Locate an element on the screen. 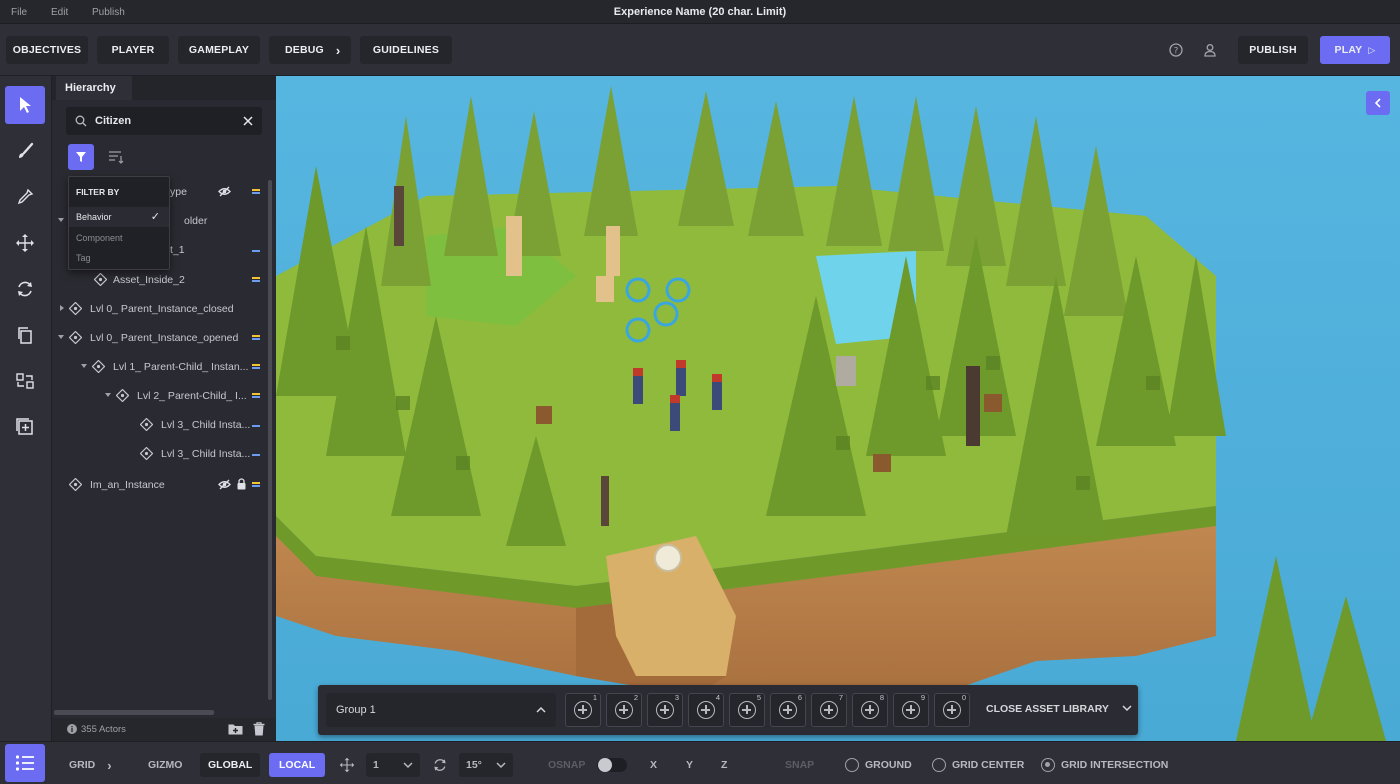  checkmark-icon: ✓ is located at coordinates (155, 217).